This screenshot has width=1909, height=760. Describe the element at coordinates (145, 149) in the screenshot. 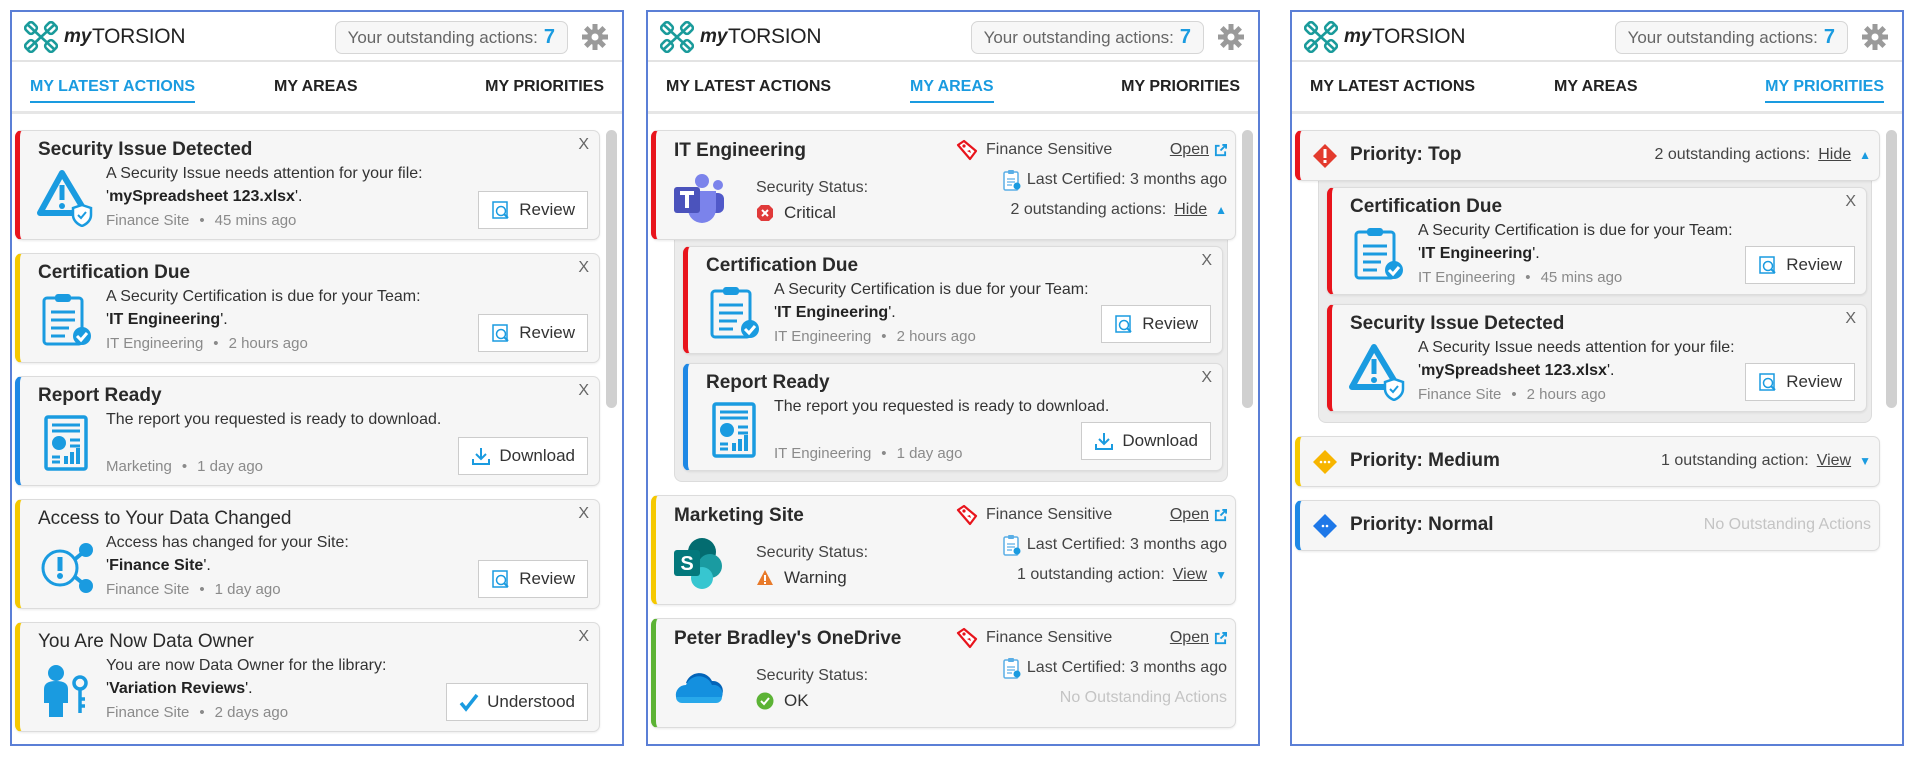

I see `action-title: Security Issue Detected` at that location.